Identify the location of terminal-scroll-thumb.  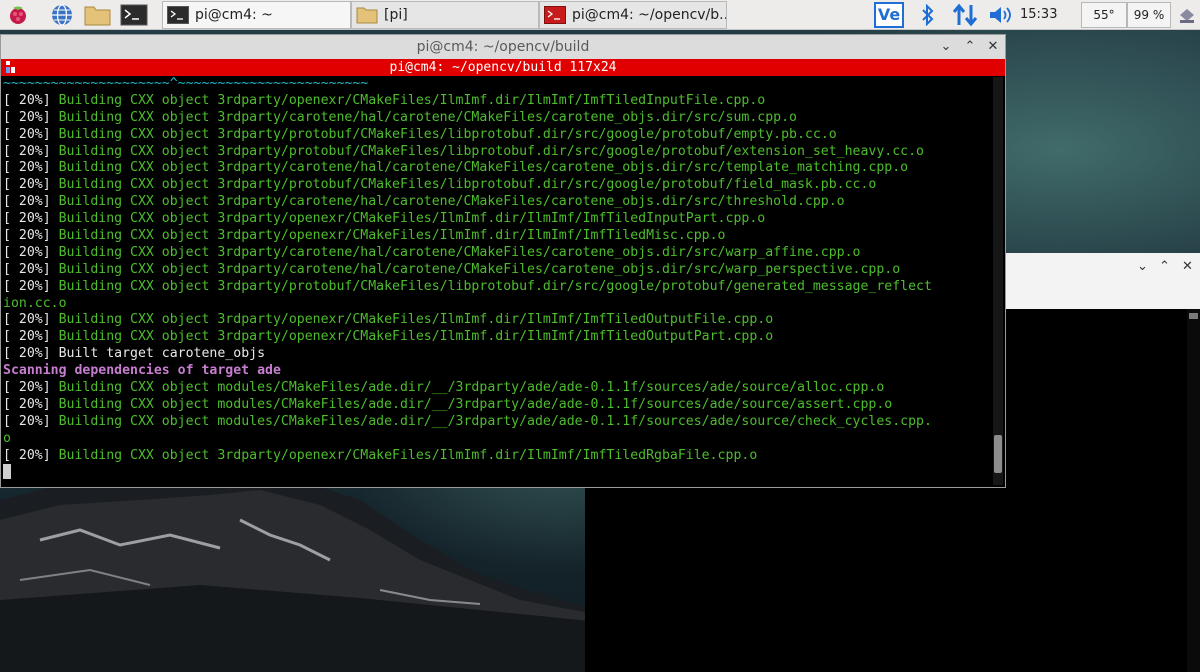
(998, 454).